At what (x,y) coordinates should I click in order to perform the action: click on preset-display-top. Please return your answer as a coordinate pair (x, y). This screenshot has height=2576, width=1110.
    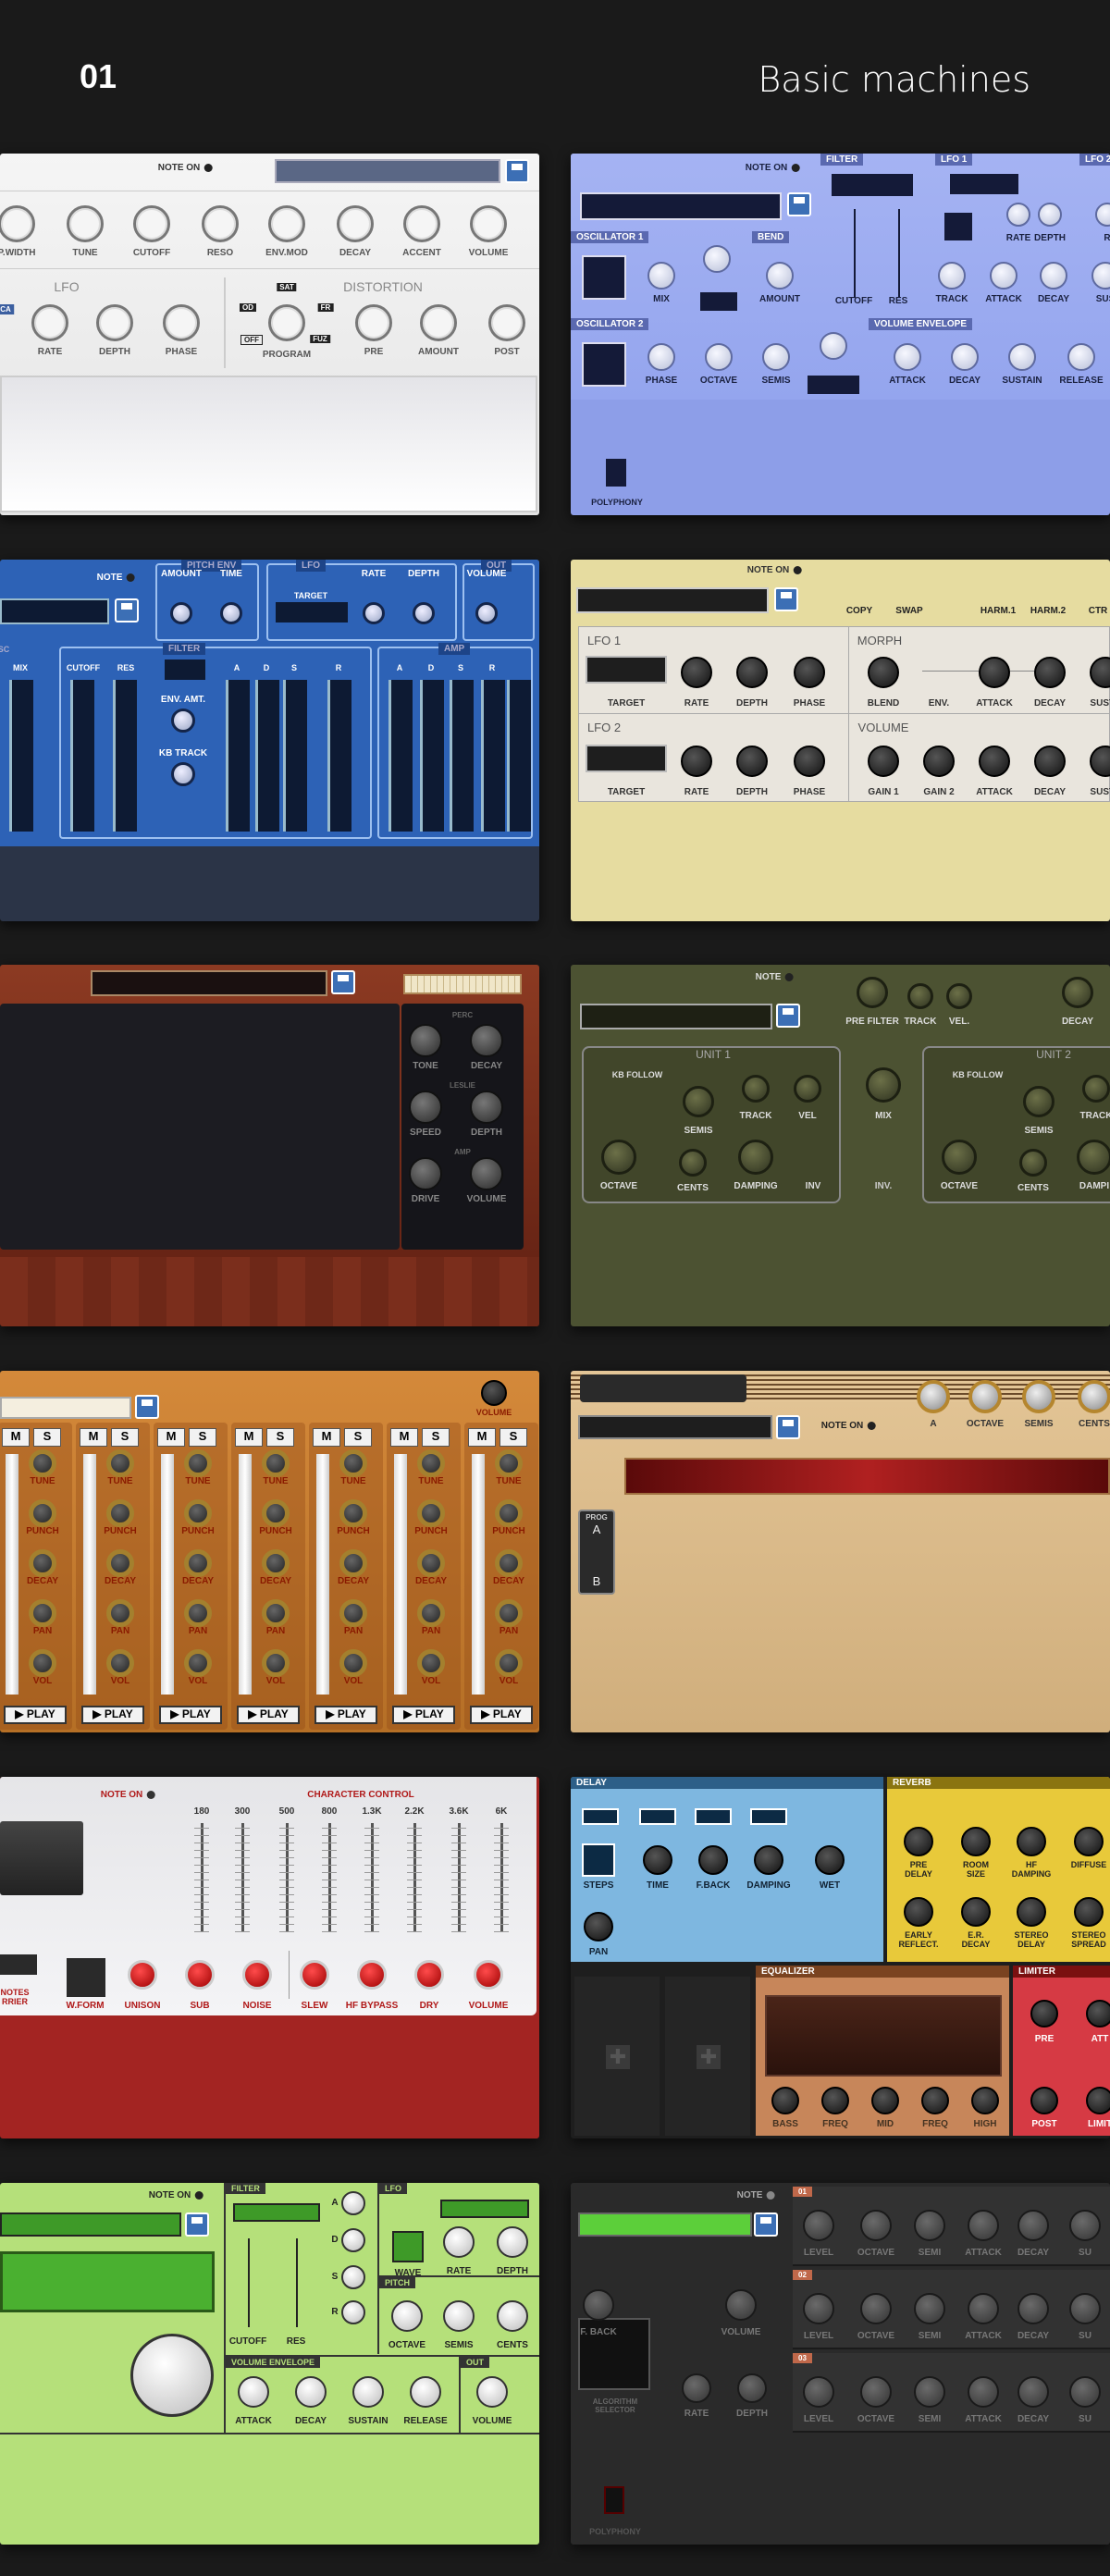
    Looking at the image, I should click on (663, 1388).